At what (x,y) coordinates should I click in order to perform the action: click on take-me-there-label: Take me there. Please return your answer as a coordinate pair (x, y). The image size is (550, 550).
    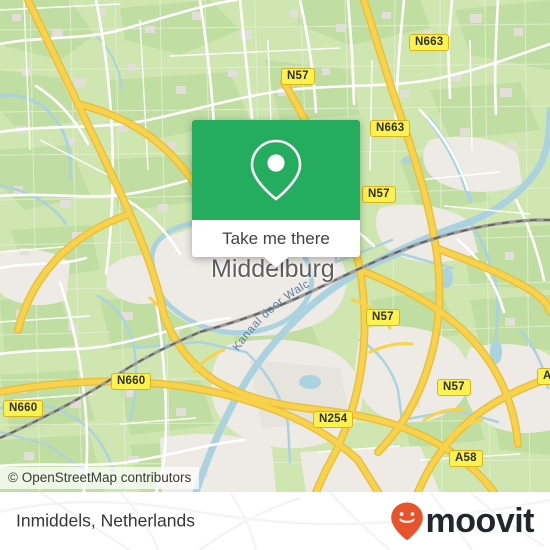
    Looking at the image, I should click on (276, 238).